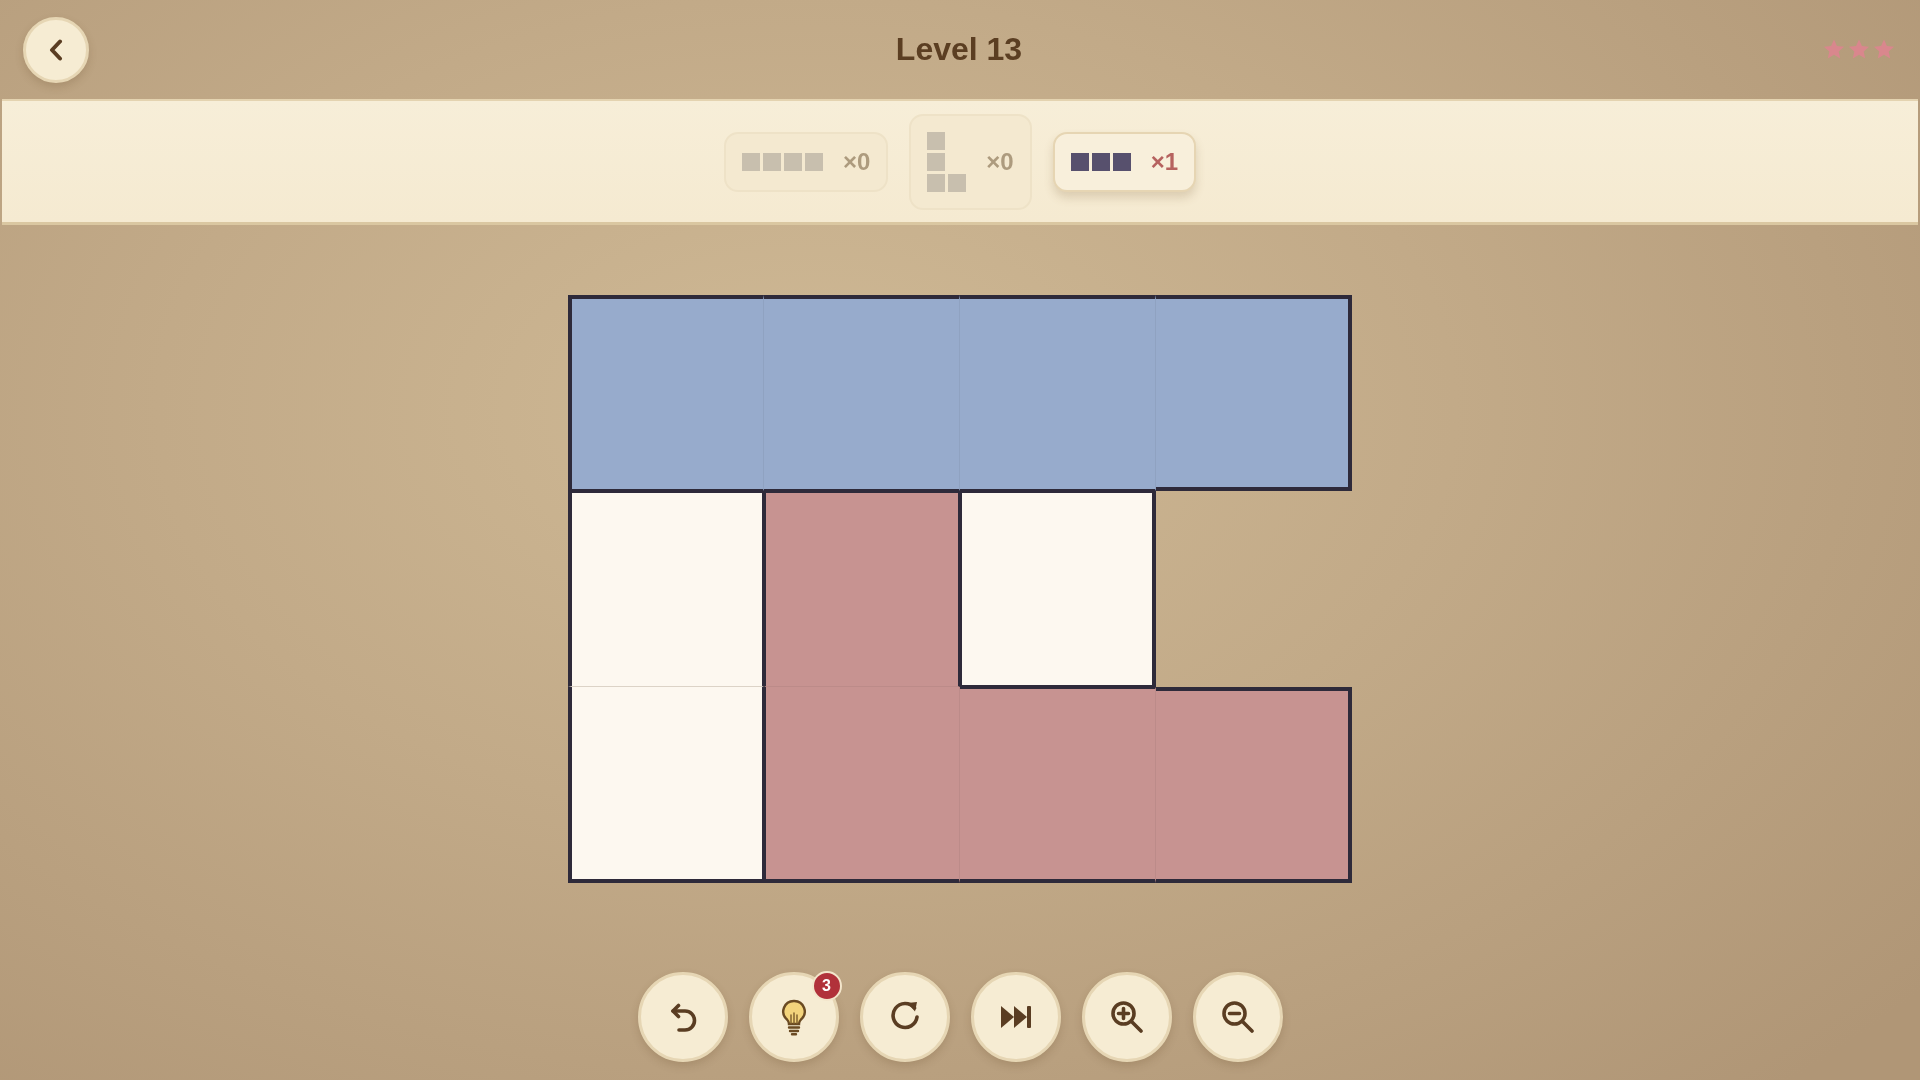 The image size is (1920, 1080). I want to click on hint-count: 3, so click(826, 986).